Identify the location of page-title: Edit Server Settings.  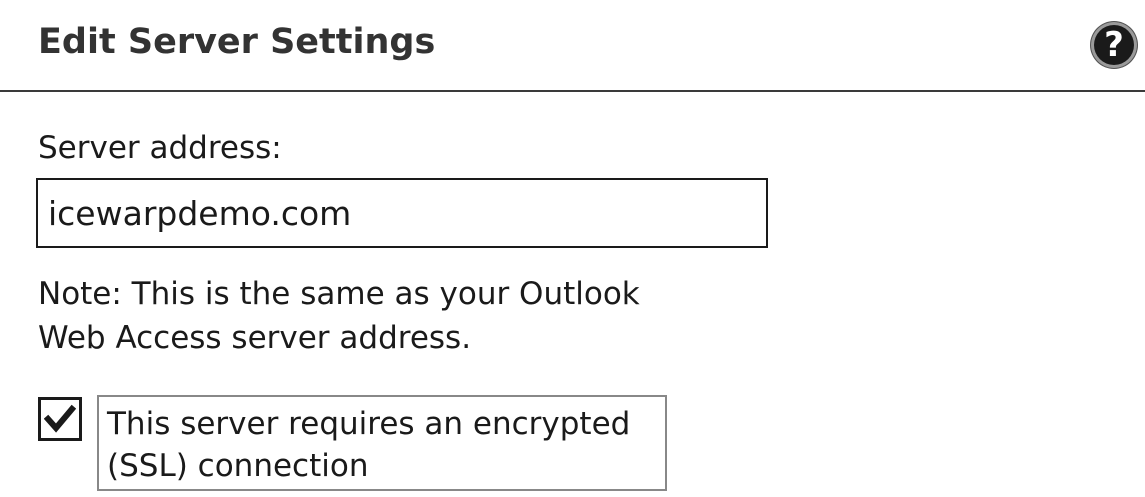
(237, 42).